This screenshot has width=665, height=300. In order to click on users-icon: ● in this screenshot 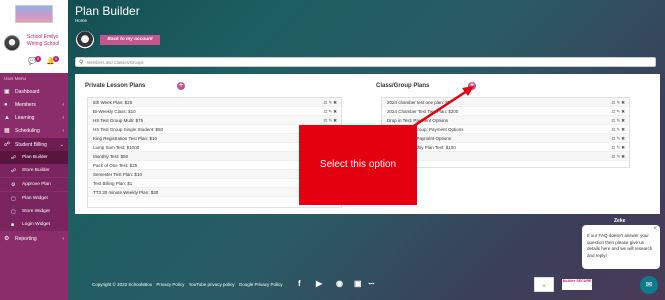, I will do `click(6, 104)`.